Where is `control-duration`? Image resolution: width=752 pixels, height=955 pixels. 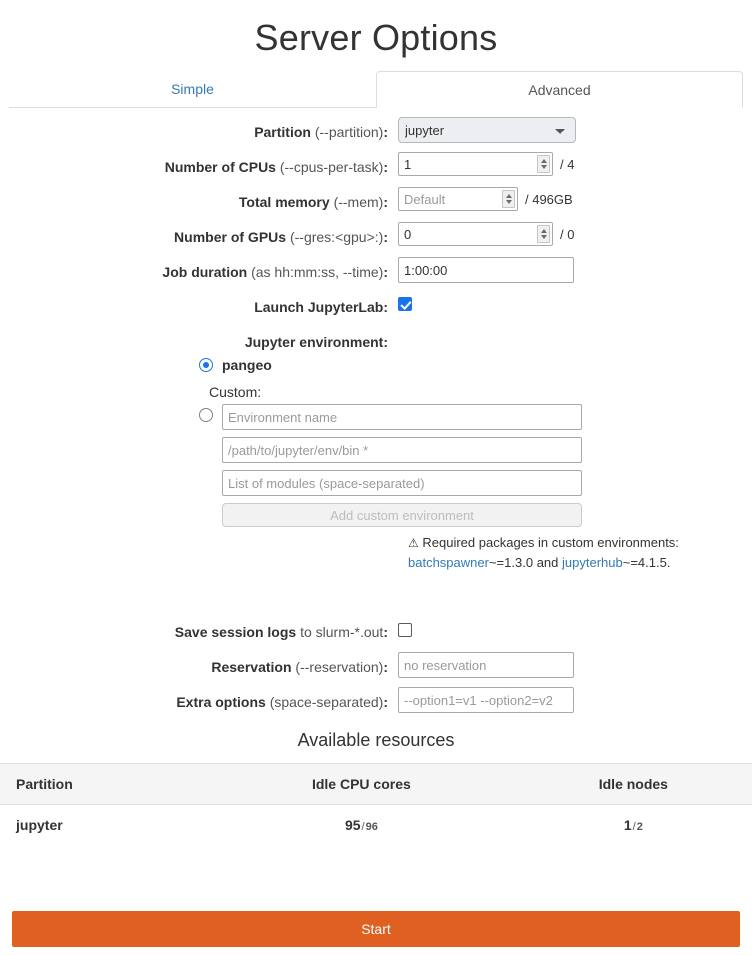 control-duration is located at coordinates (486, 270).